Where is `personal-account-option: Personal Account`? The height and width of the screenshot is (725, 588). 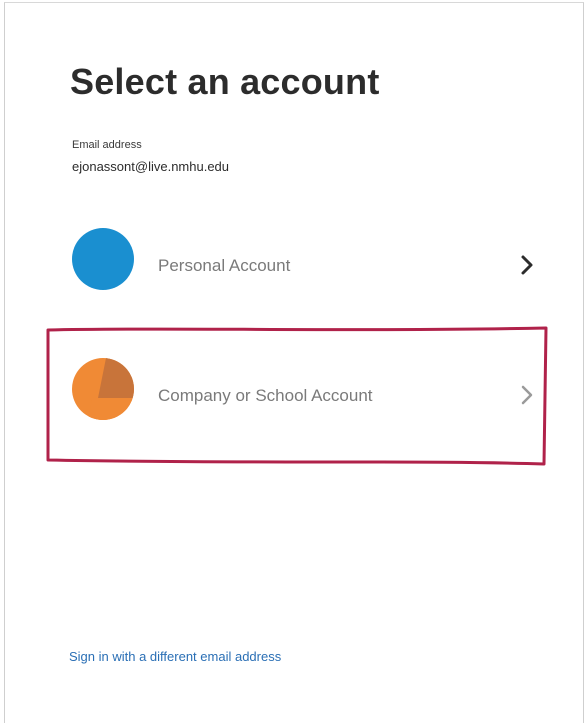 personal-account-option: Personal Account is located at coordinates (305, 265).